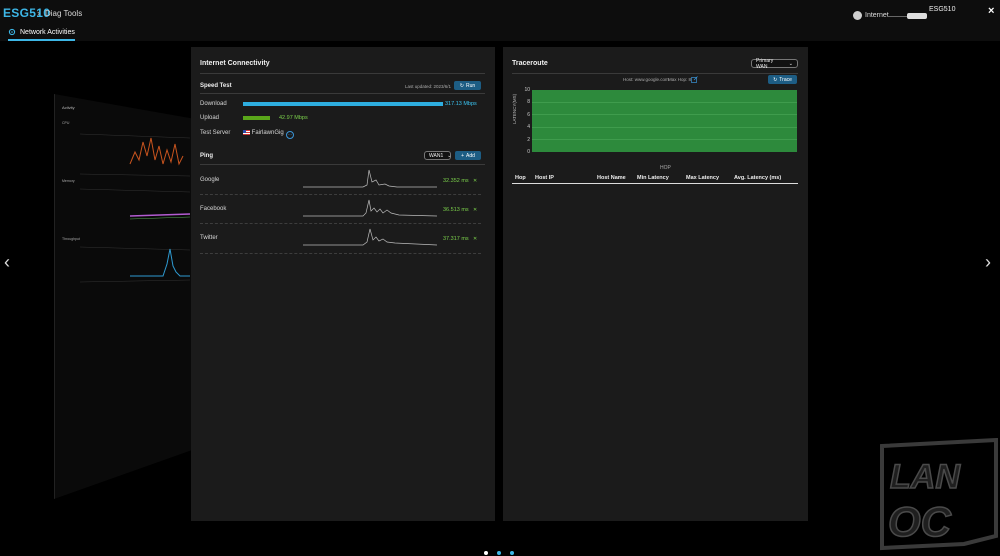 The width and height of the screenshot is (1000, 556). Describe the element at coordinates (215, 133) in the screenshot. I see `test-server-label: Test Server` at that location.